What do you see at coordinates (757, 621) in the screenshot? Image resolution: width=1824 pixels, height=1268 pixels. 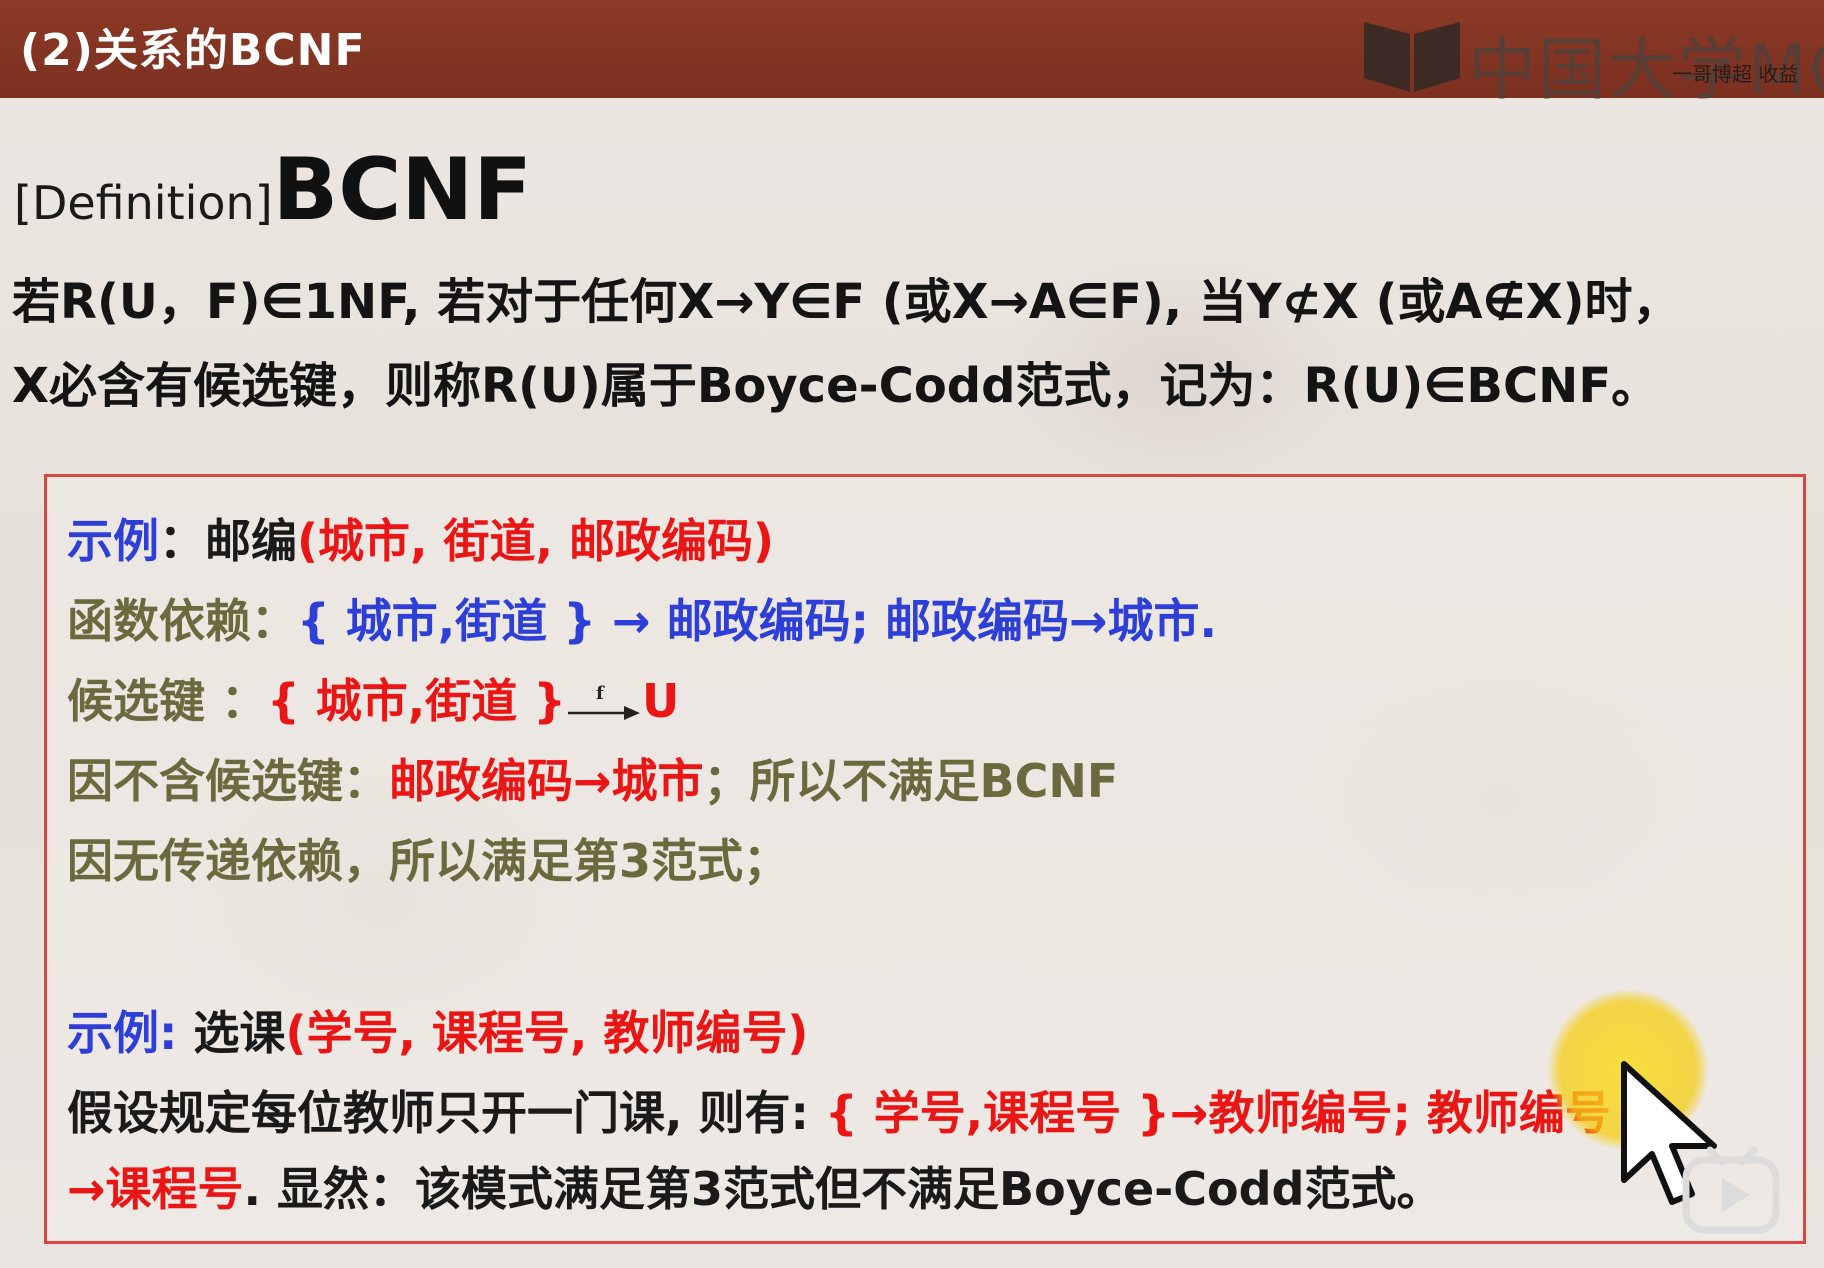 I see `fd-value: { 城市,街道 } → 邮政编码; 邮政编码→城市.` at bounding box center [757, 621].